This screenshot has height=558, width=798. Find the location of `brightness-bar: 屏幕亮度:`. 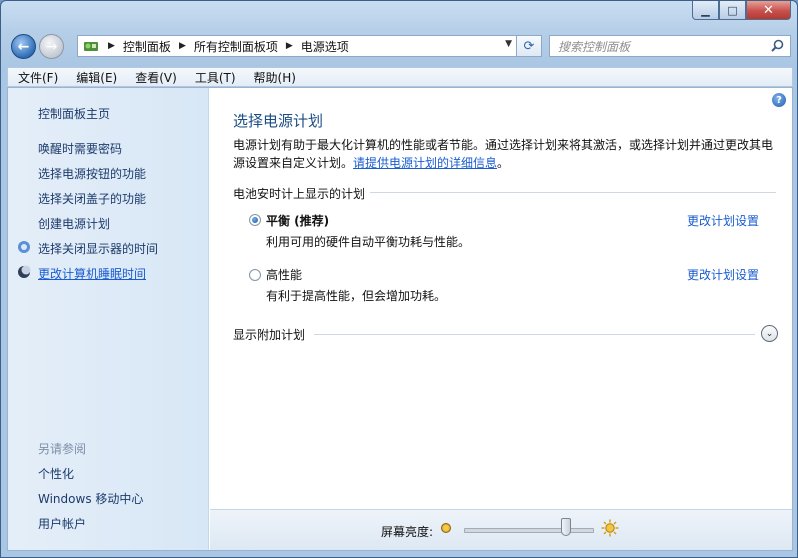

brightness-bar: 屏幕亮度: is located at coordinates (501, 529).